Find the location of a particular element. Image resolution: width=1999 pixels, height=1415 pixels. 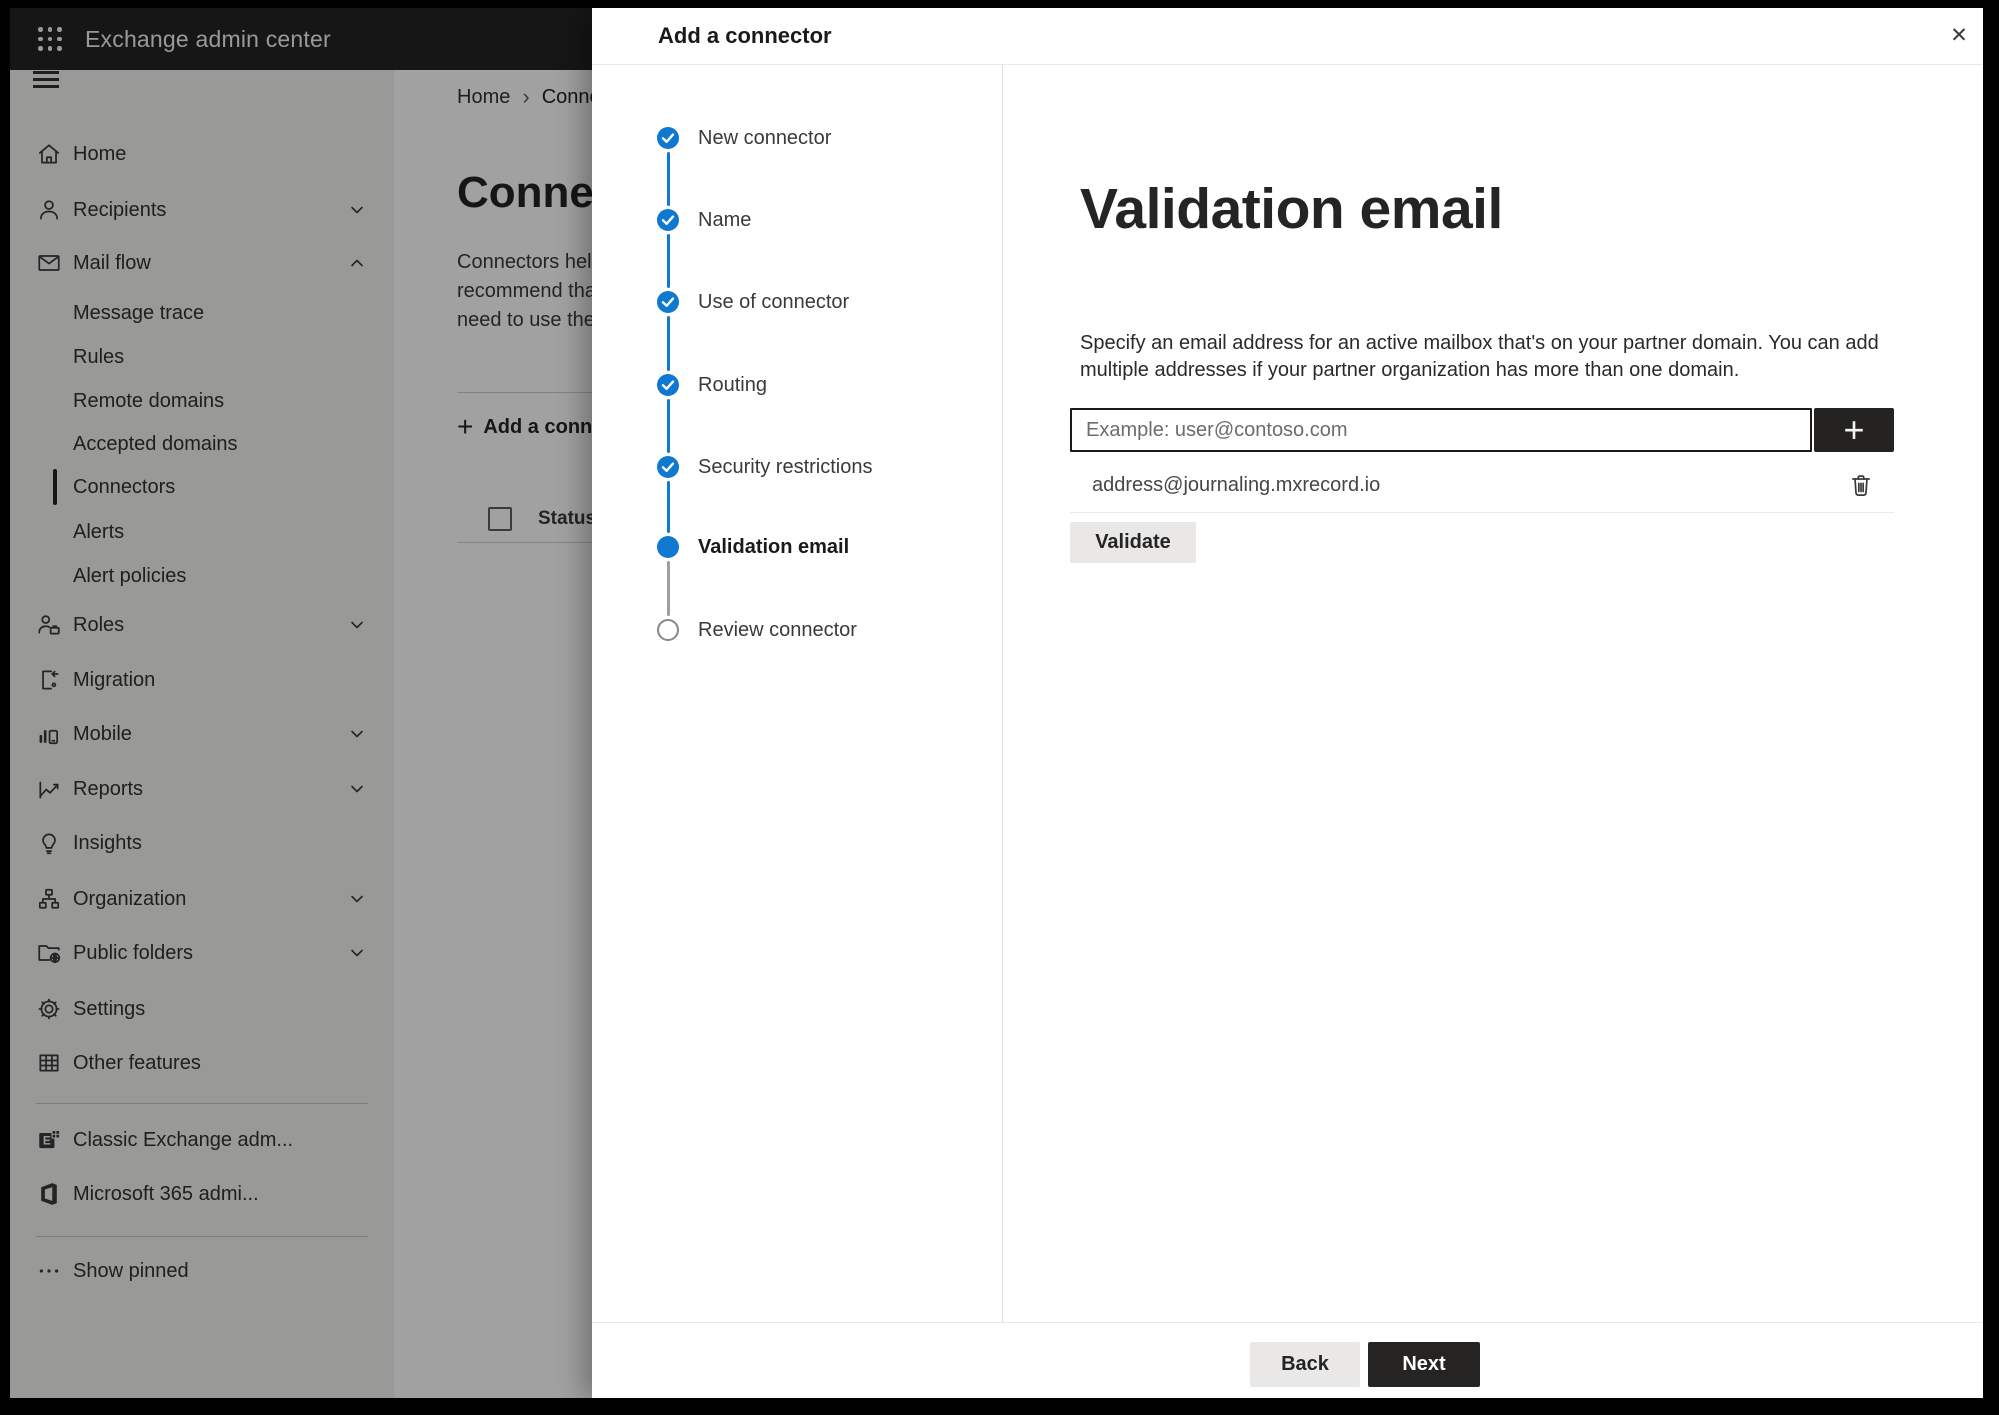

step-label: Name is located at coordinates (725, 219).